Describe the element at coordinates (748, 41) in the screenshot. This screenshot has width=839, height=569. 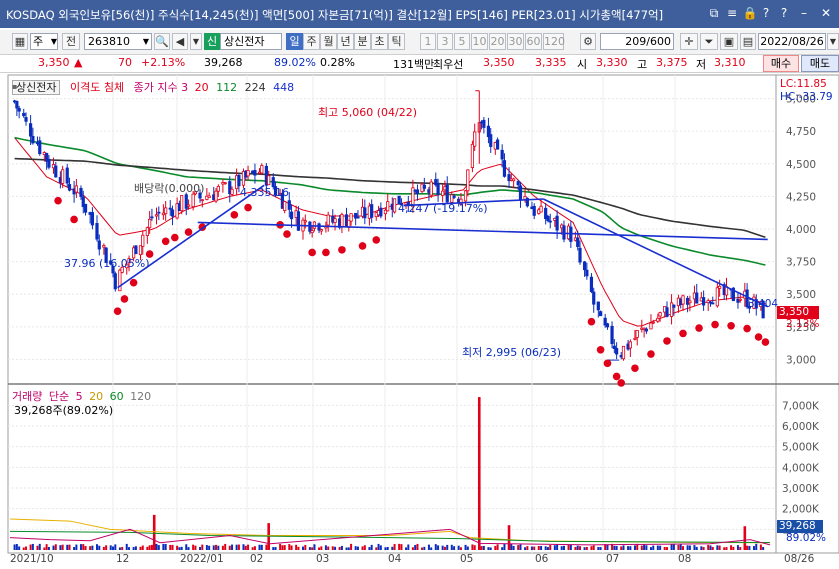
I see `calendar-icon: ▤` at that location.